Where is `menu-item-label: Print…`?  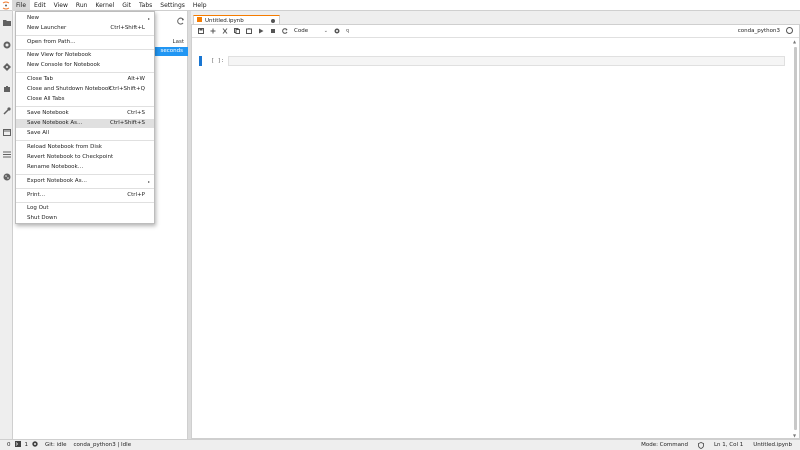
menu-item-label: Print… is located at coordinates (36, 195).